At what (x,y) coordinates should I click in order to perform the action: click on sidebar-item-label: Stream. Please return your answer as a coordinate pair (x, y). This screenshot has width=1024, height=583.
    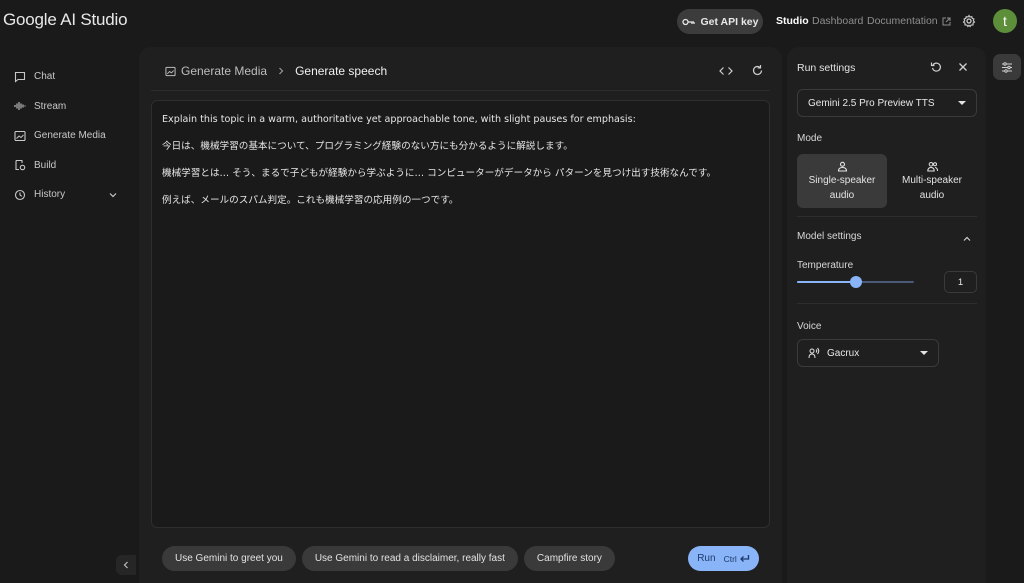
    Looking at the image, I should click on (50, 106).